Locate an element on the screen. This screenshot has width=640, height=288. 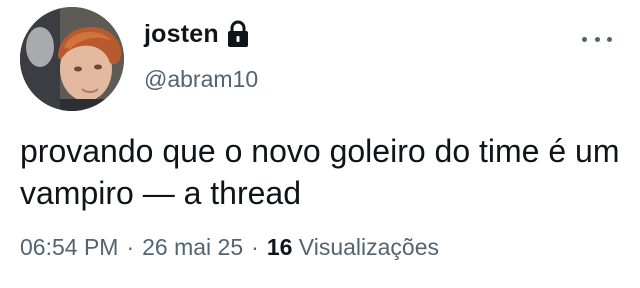
lock-icon is located at coordinates (238, 34).